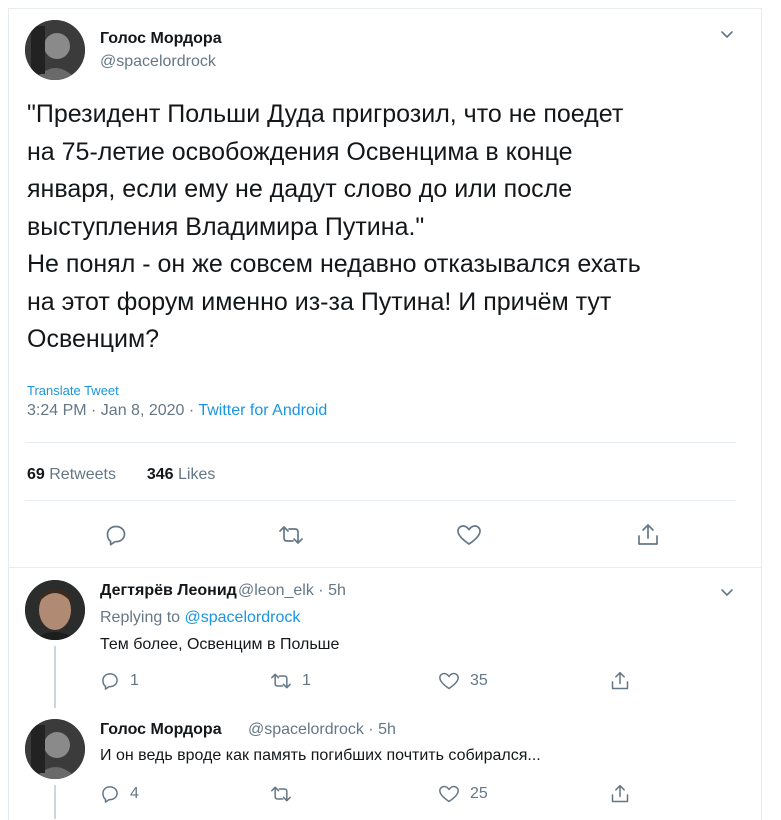 This screenshot has height=820, width=781. What do you see at coordinates (322, 730) in the screenshot?
I see `reply-author-handle: @spacelordrock · 5h` at bounding box center [322, 730].